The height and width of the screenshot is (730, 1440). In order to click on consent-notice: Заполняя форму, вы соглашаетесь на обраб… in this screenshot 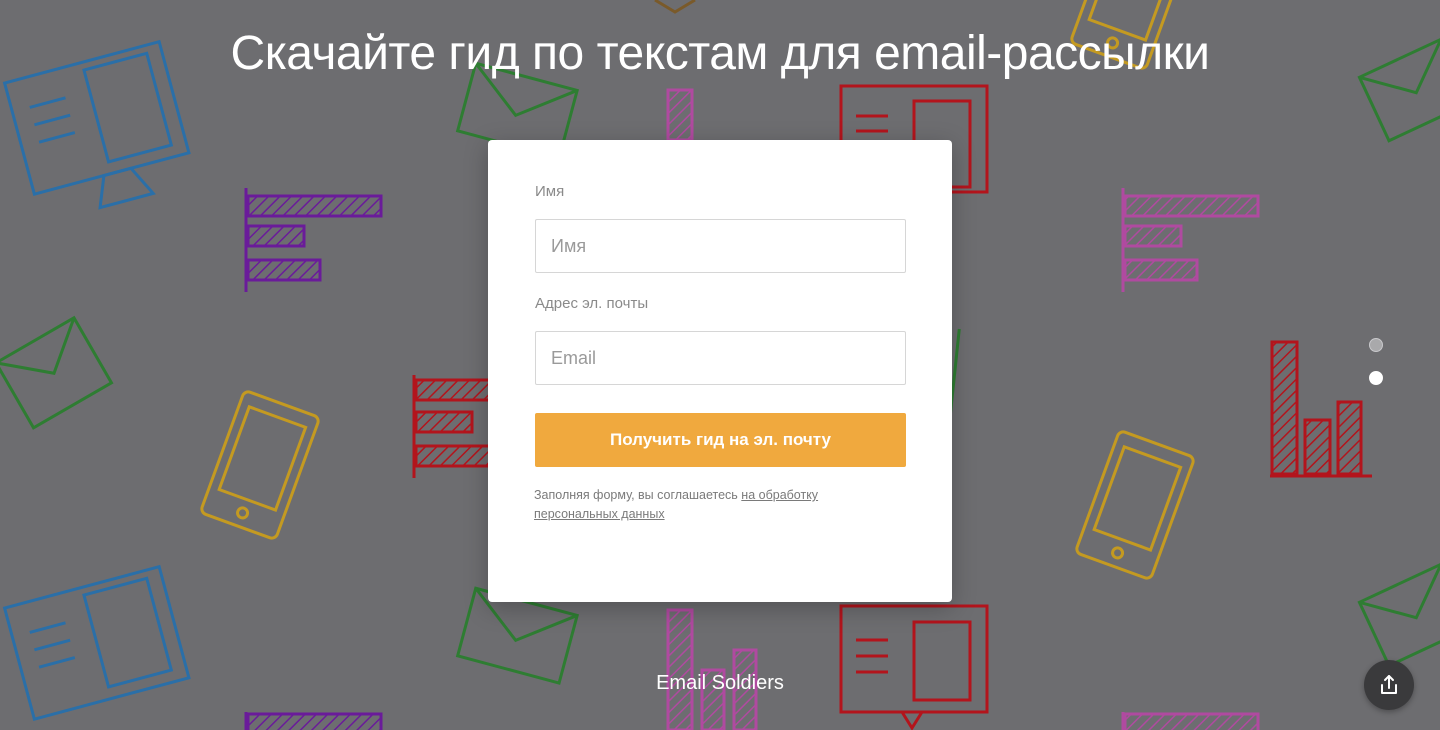, I will do `click(699, 505)`.